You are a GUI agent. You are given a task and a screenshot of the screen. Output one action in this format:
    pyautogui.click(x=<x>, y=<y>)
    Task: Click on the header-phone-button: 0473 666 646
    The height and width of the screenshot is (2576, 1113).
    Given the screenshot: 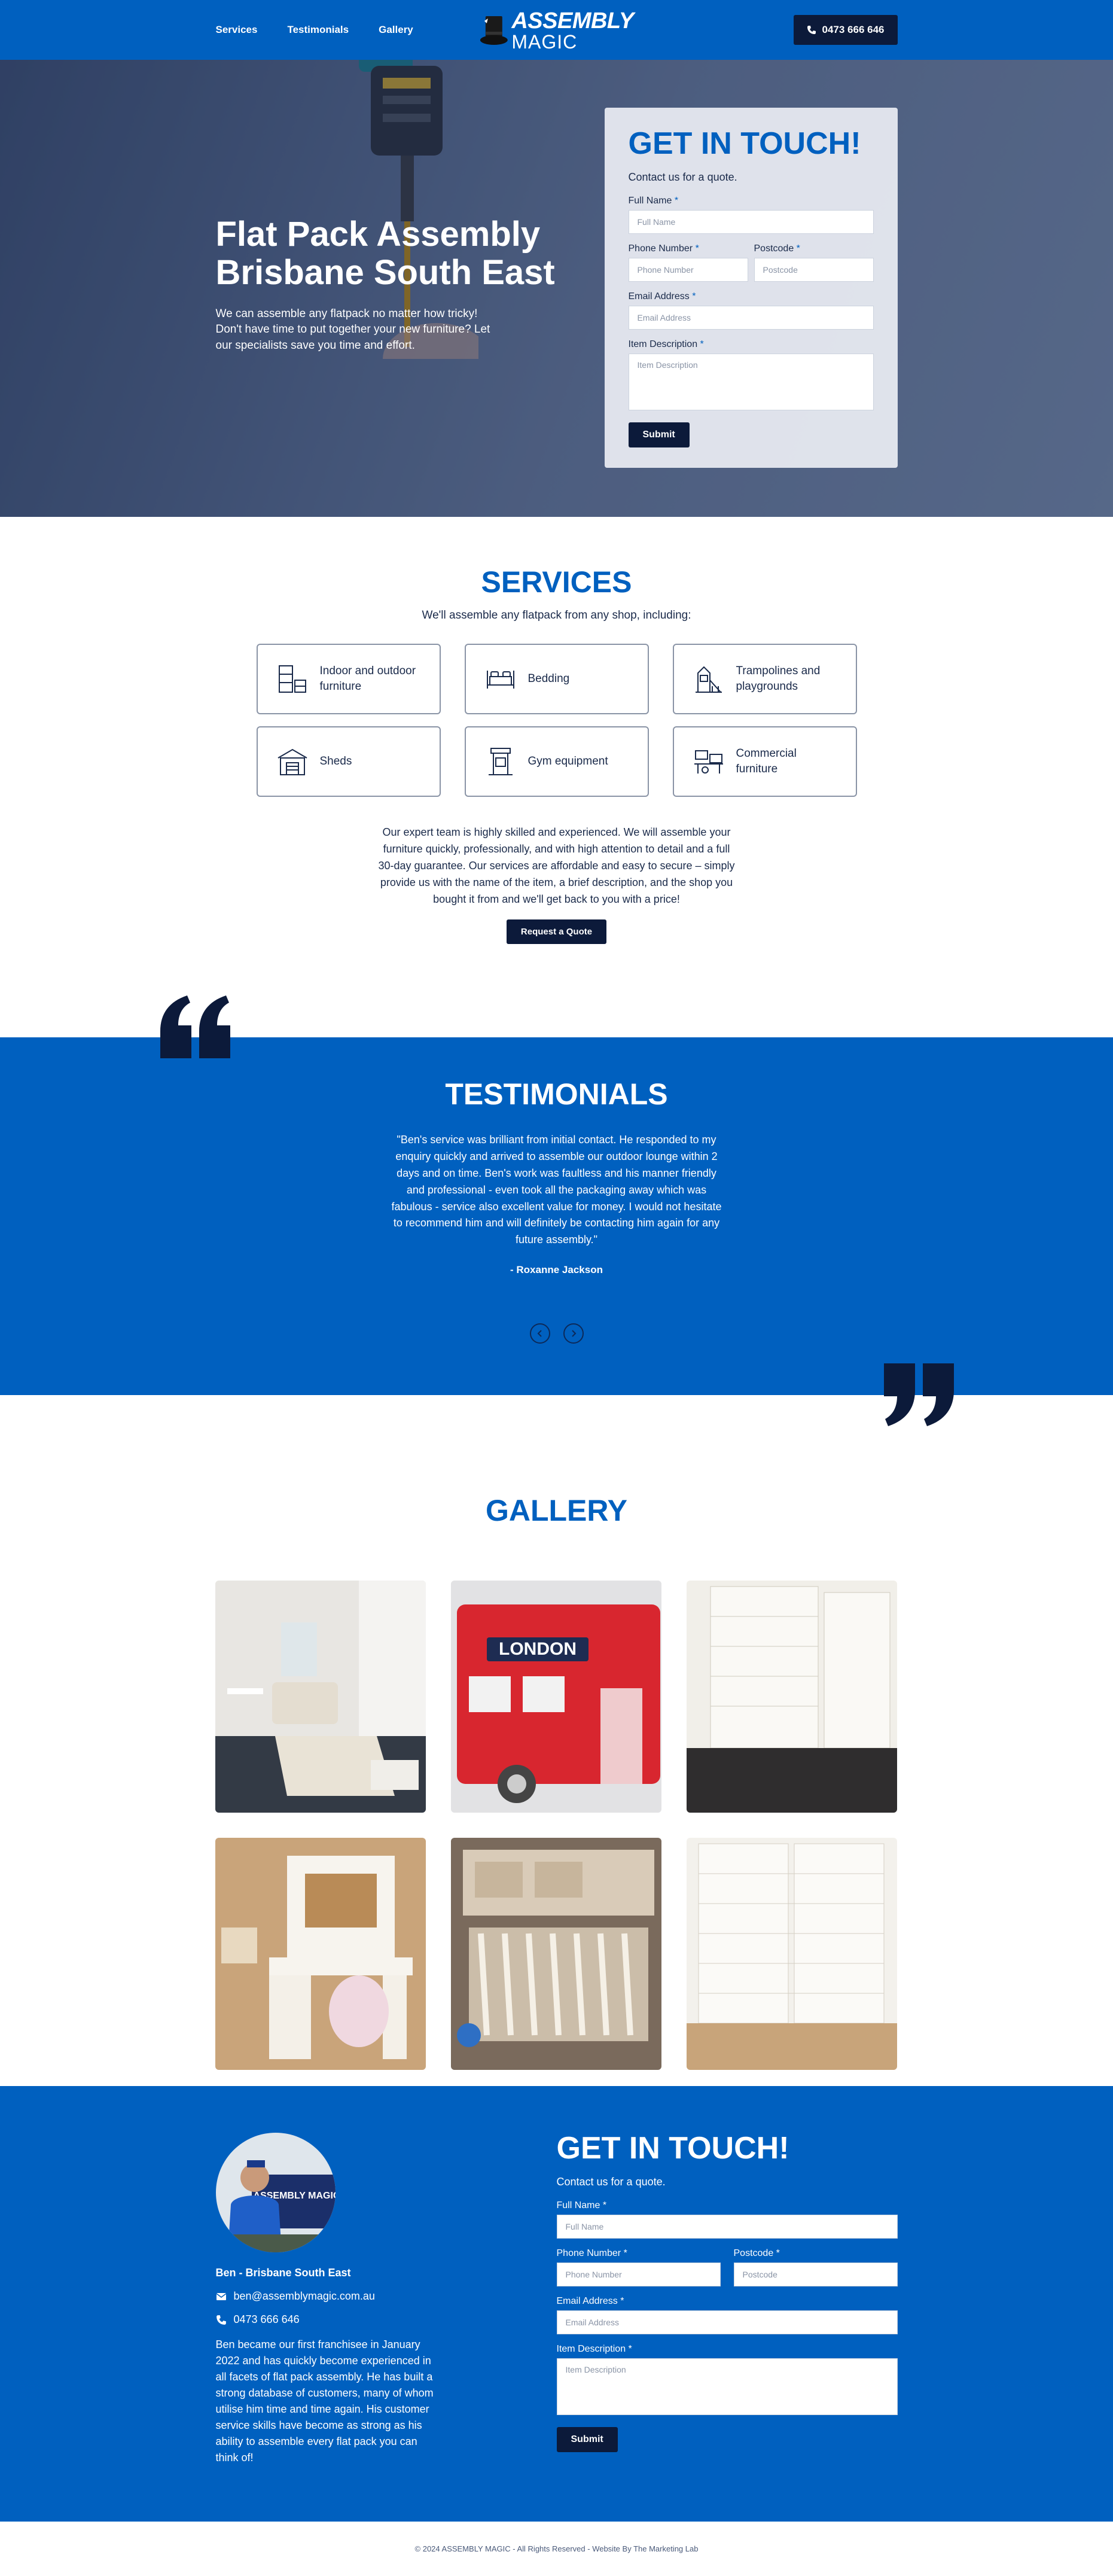 What is the action you would take?
    pyautogui.click(x=845, y=30)
    